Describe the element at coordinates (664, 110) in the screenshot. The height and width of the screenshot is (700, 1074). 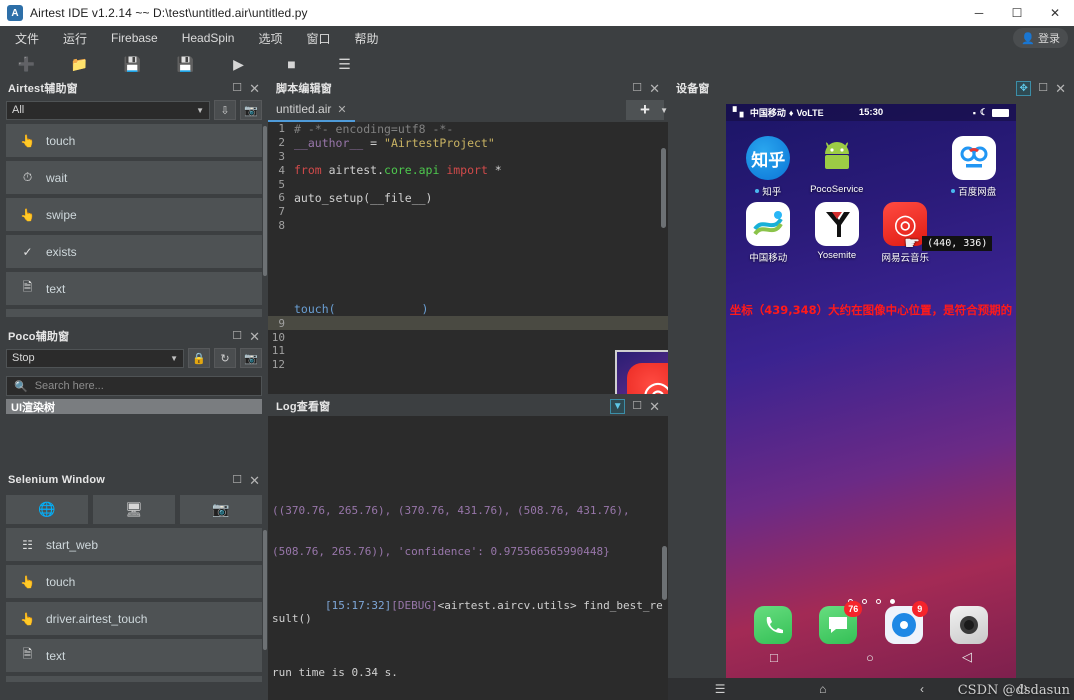
I see `chevron-down-icon: ▼` at that location.